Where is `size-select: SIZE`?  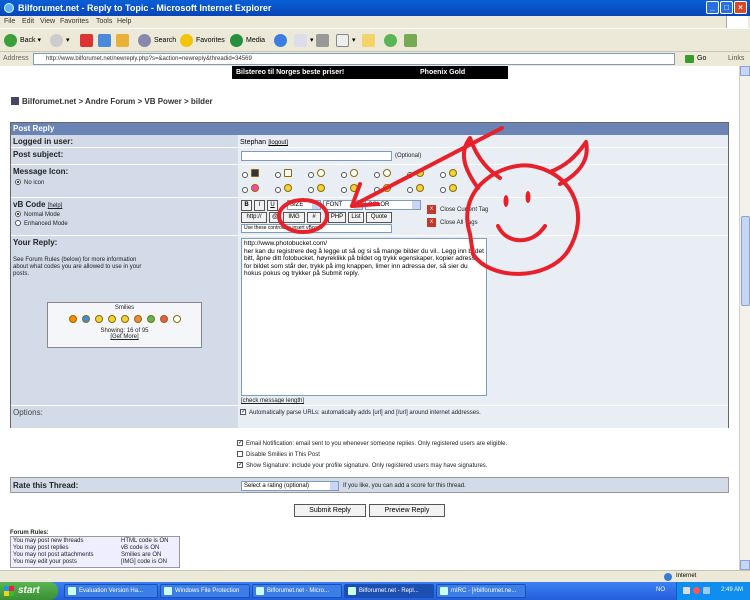
size-select: SIZE is located at coordinates (304, 205).